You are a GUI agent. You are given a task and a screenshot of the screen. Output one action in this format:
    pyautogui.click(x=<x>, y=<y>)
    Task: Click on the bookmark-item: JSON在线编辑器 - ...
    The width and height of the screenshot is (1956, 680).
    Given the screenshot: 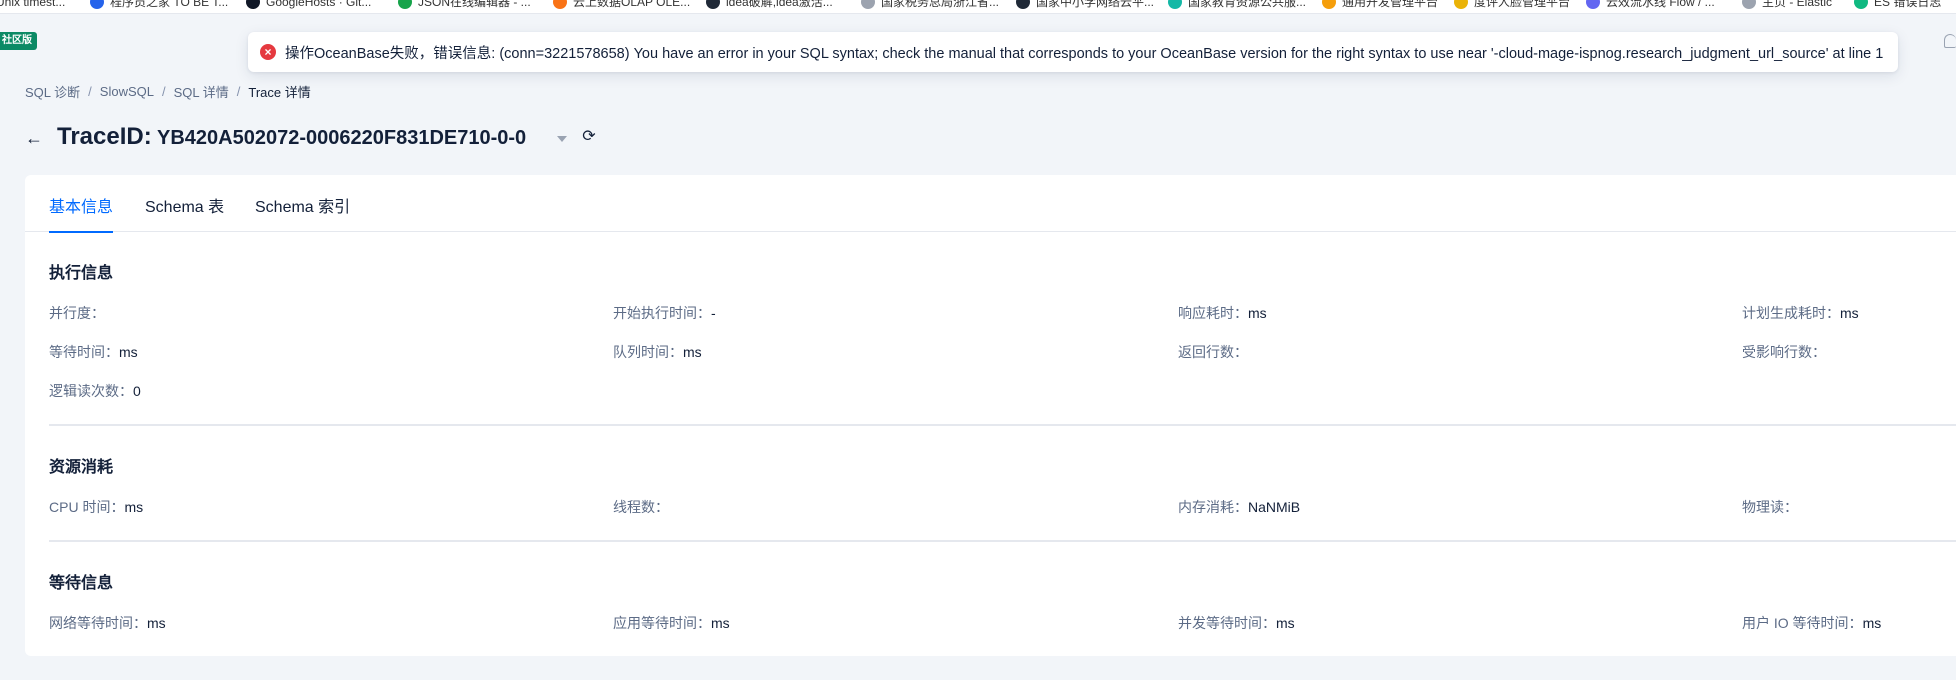 What is the action you would take?
    pyautogui.click(x=464, y=5)
    